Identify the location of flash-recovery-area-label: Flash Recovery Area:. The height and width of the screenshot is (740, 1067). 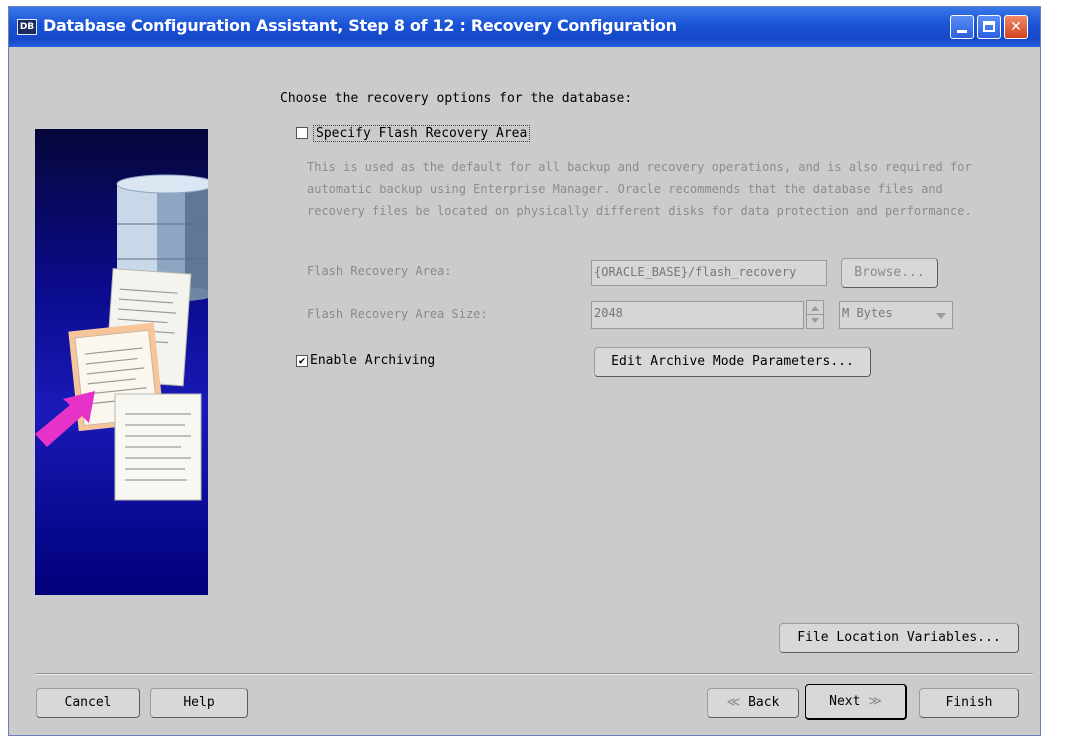
(379, 271).